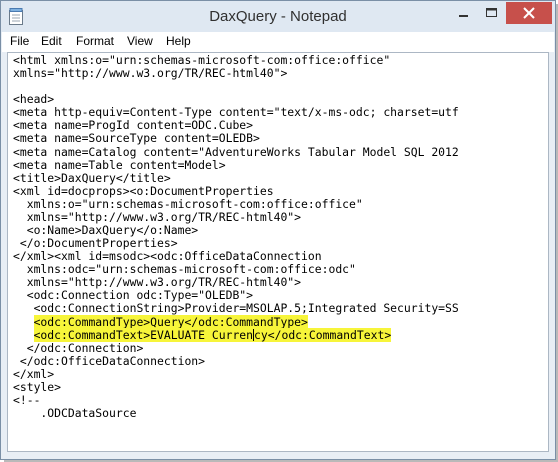 This screenshot has height=462, width=558. I want to click on editor-line: <meta name=Table content=Model>, so click(119, 164).